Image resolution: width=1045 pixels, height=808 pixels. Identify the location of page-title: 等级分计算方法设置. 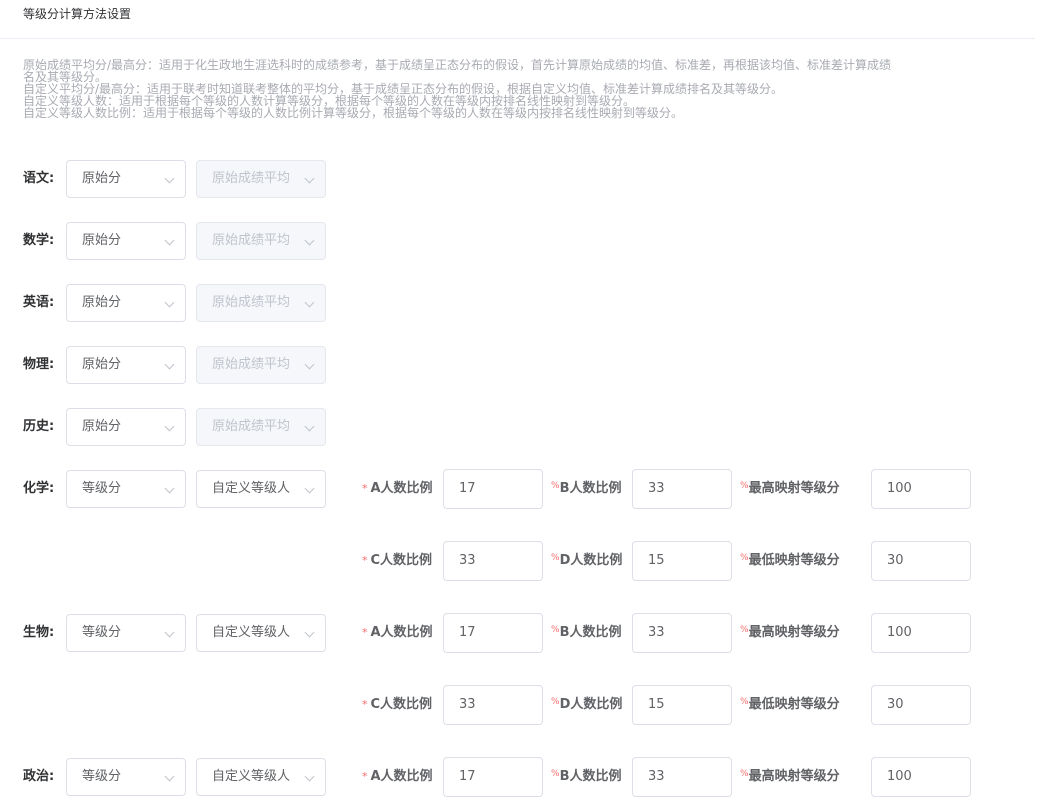
(77, 14).